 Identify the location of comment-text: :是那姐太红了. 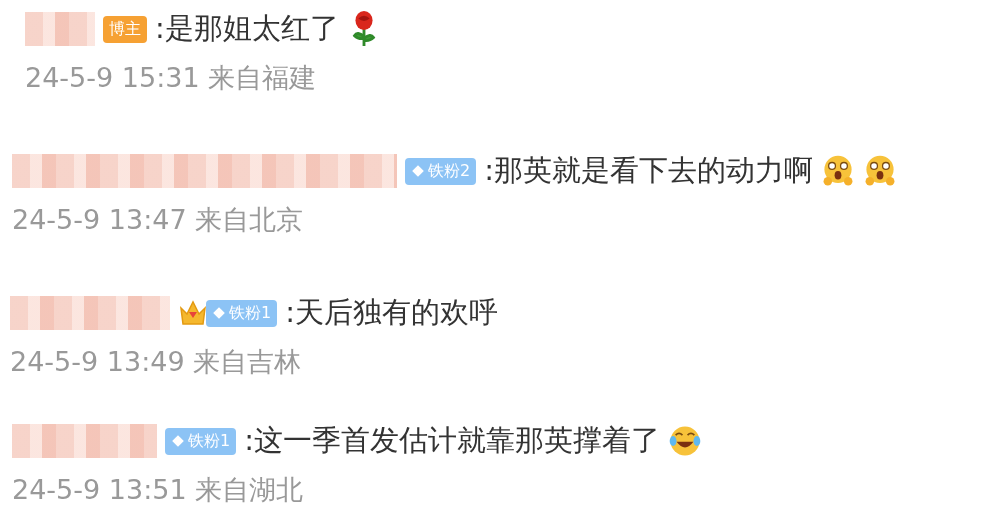
(247, 28).